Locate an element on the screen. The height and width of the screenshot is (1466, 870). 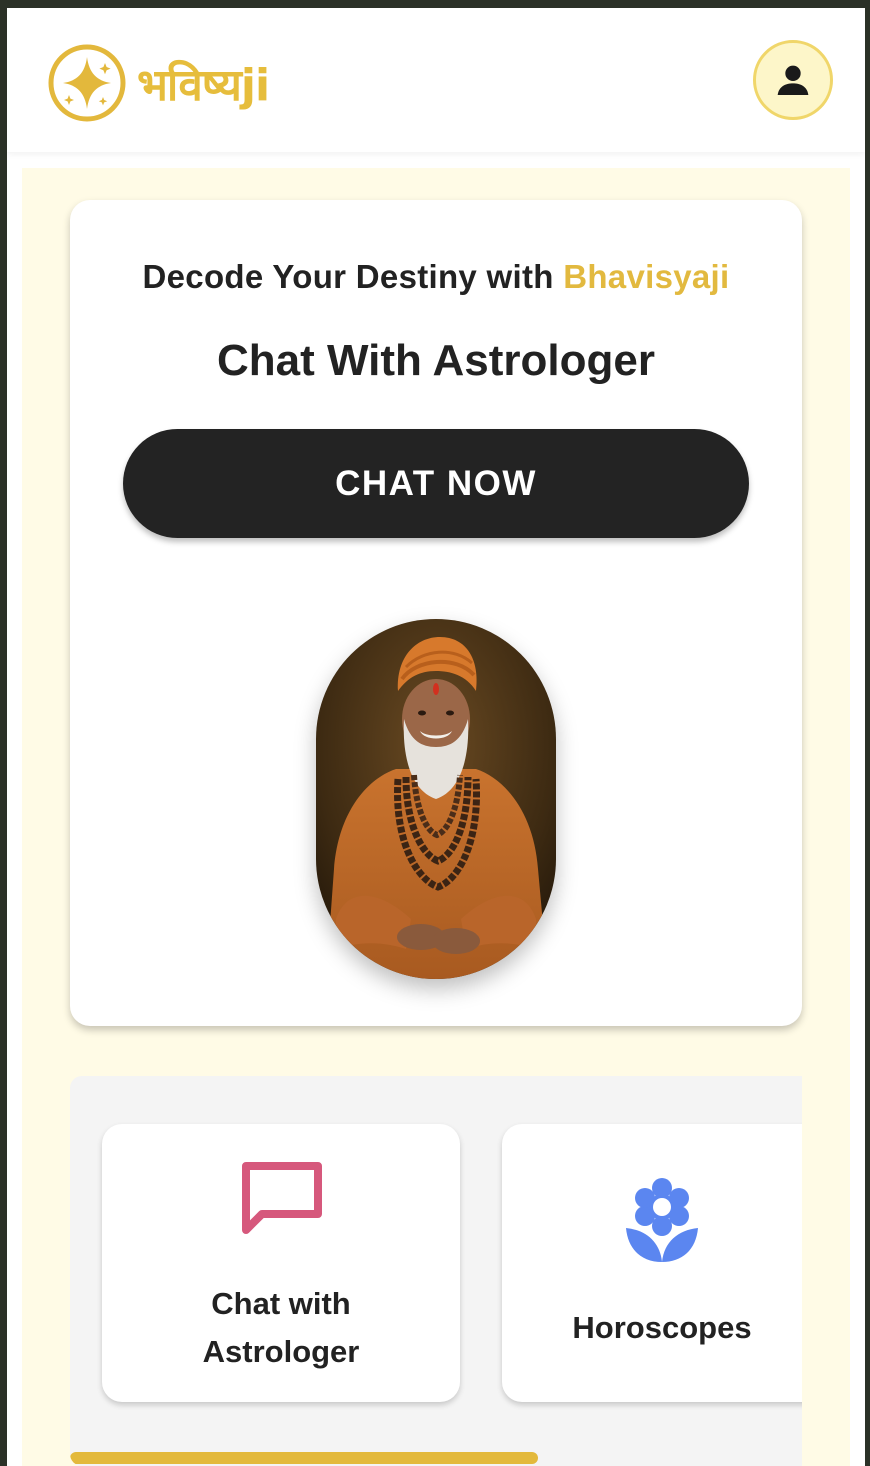
sparkle-star-icon is located at coordinates (87, 83).